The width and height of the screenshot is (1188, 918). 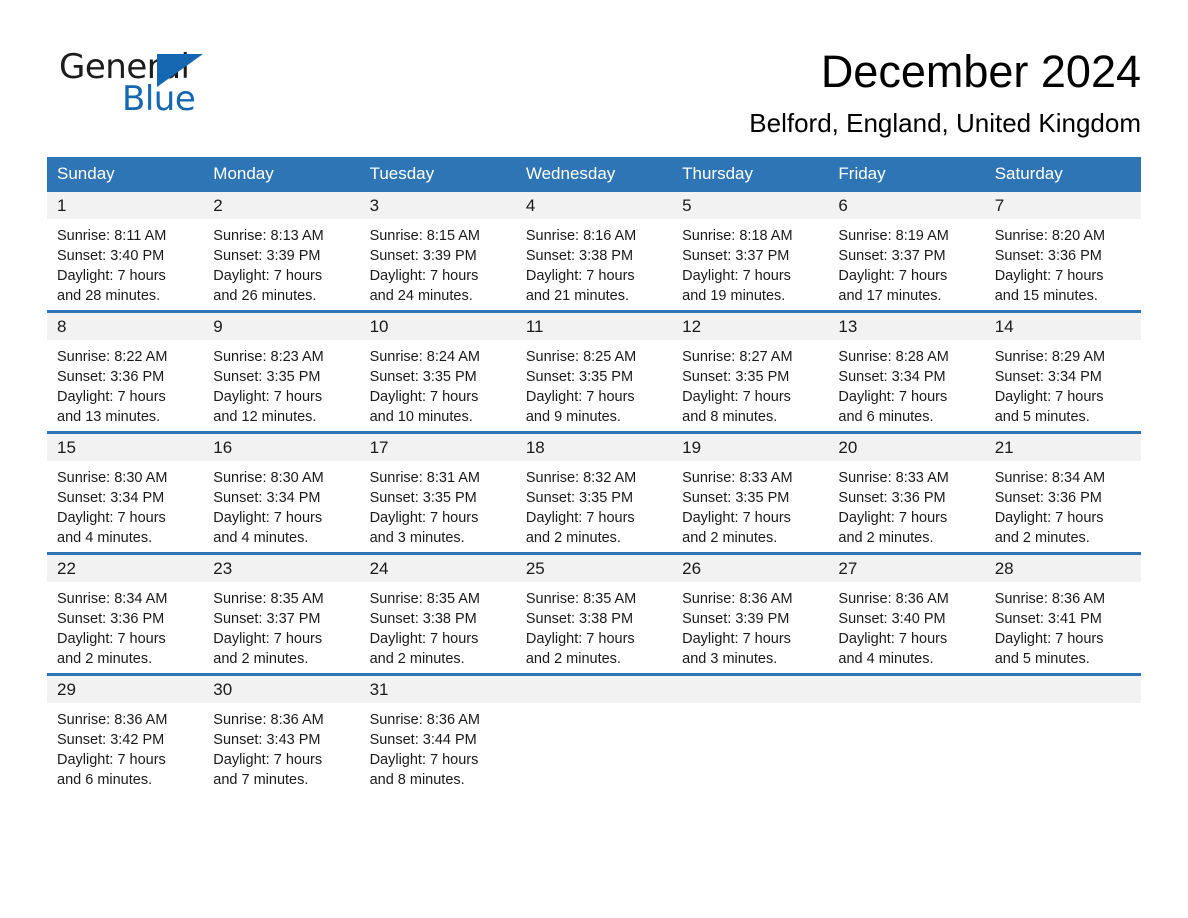 I want to click on daylight-duration-line2: and 28 minutes., so click(x=109, y=295).